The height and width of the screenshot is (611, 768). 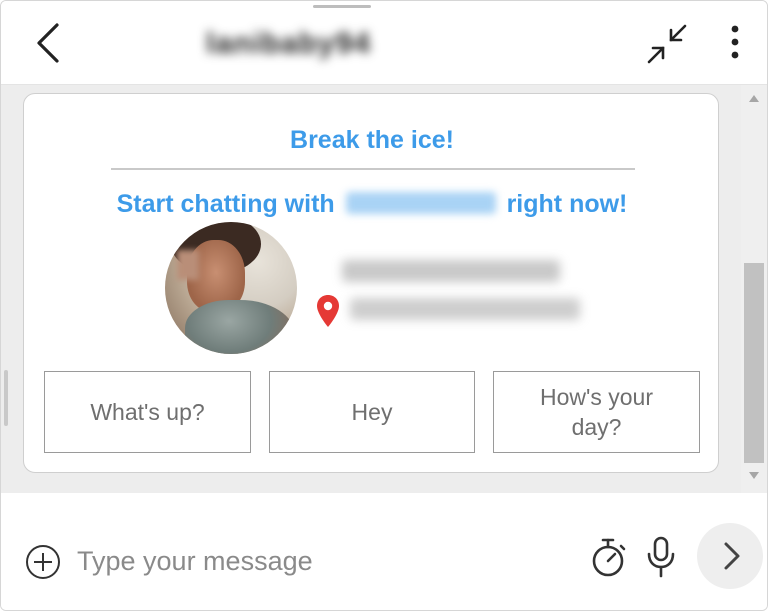 I want to click on avatar, so click(x=231, y=288).